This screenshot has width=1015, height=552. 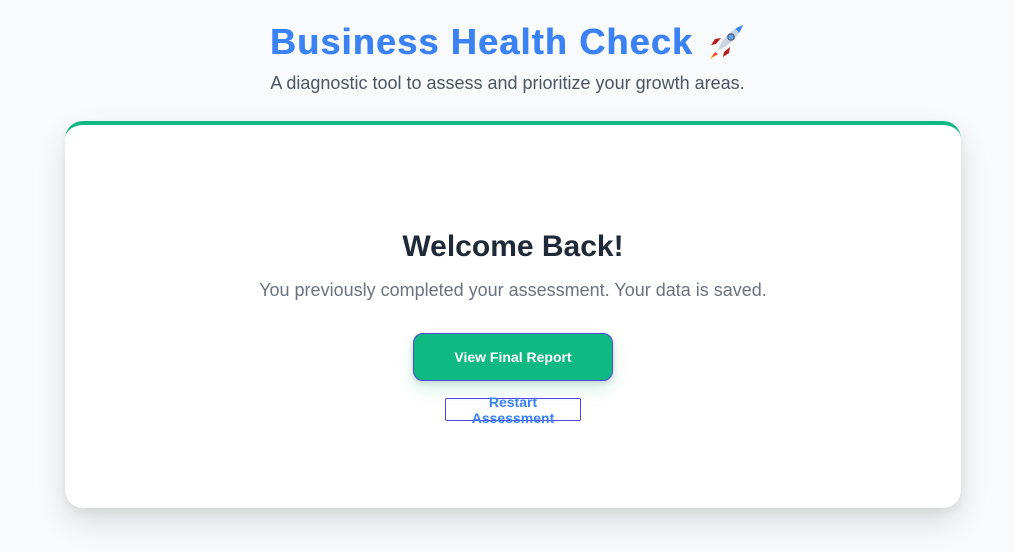 What do you see at coordinates (513, 410) in the screenshot?
I see `restart-assessment-button: Restart Assessment` at bounding box center [513, 410].